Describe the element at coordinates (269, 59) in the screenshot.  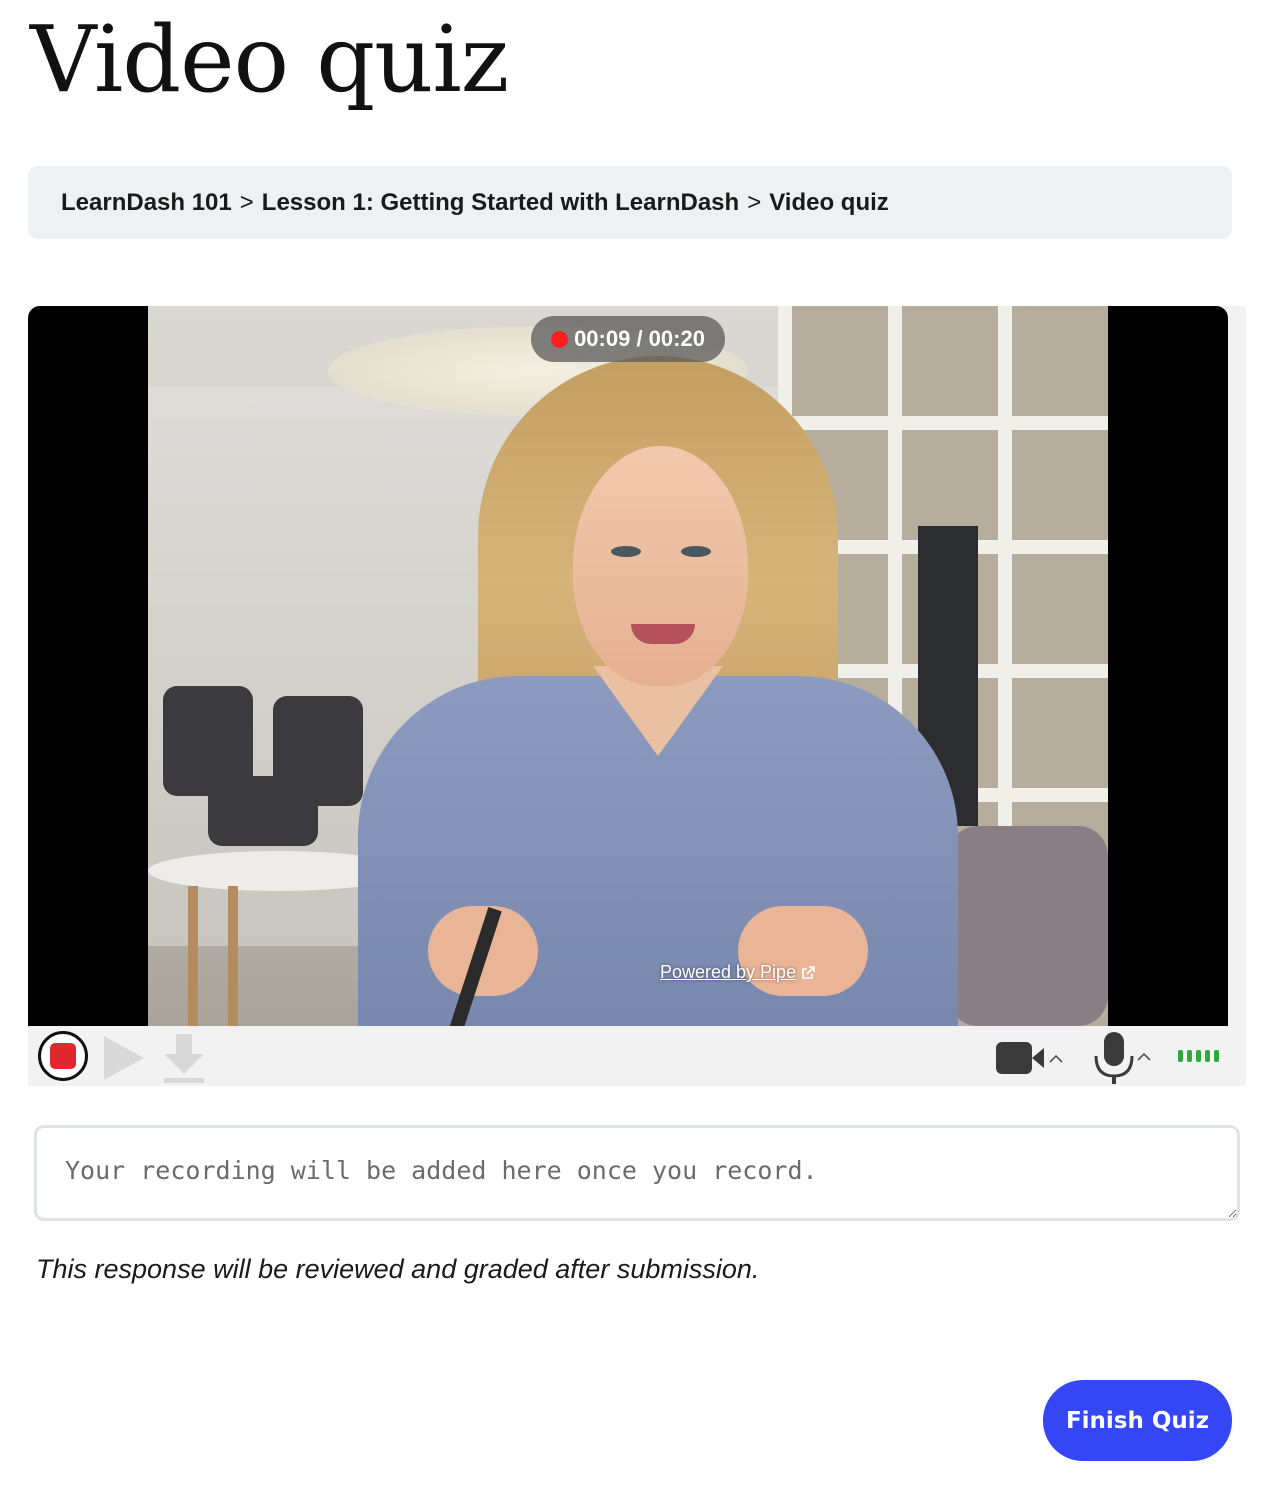
I see `page-title: Video quiz` at that location.